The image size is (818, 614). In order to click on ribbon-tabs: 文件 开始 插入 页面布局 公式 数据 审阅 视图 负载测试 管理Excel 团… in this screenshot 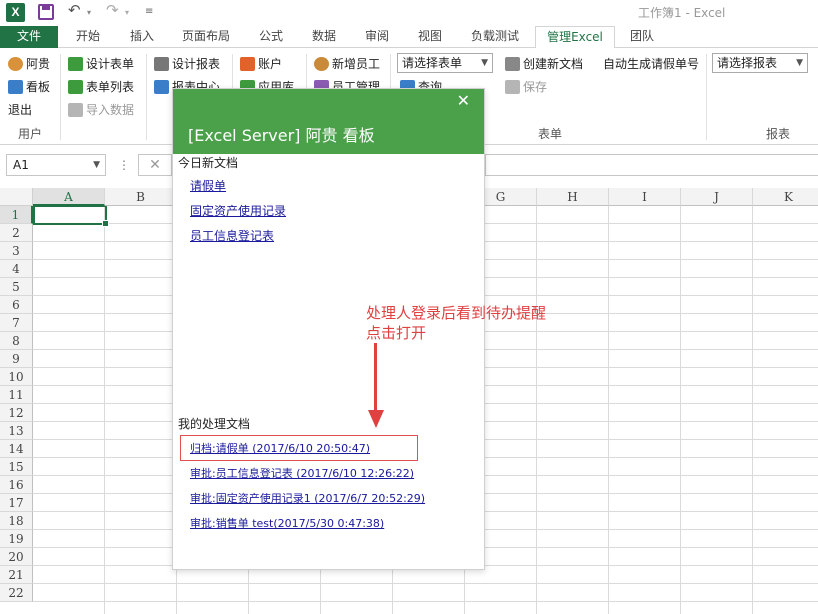, I will do `click(409, 37)`.